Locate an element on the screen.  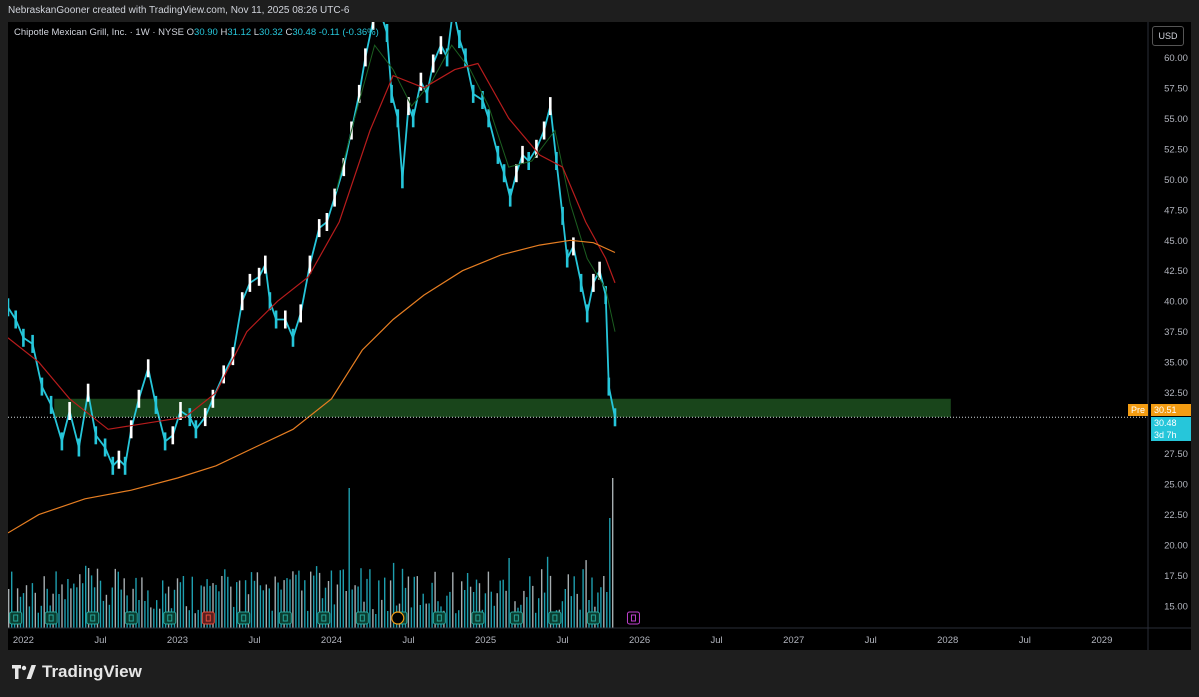
time-axis-label: 2025 is located at coordinates (485, 640).